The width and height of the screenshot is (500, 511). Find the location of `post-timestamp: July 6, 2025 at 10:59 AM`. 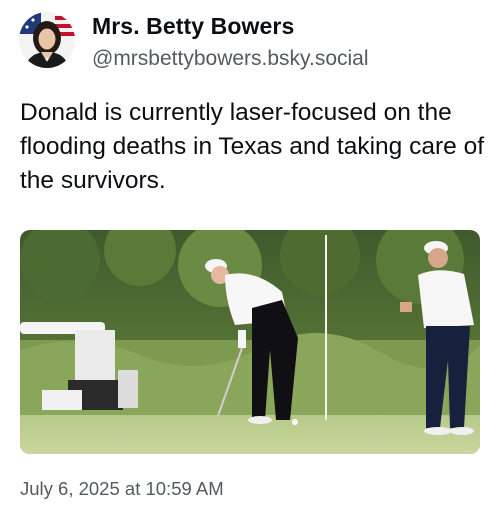

post-timestamp: July 6, 2025 at 10:59 AM is located at coordinates (122, 489).